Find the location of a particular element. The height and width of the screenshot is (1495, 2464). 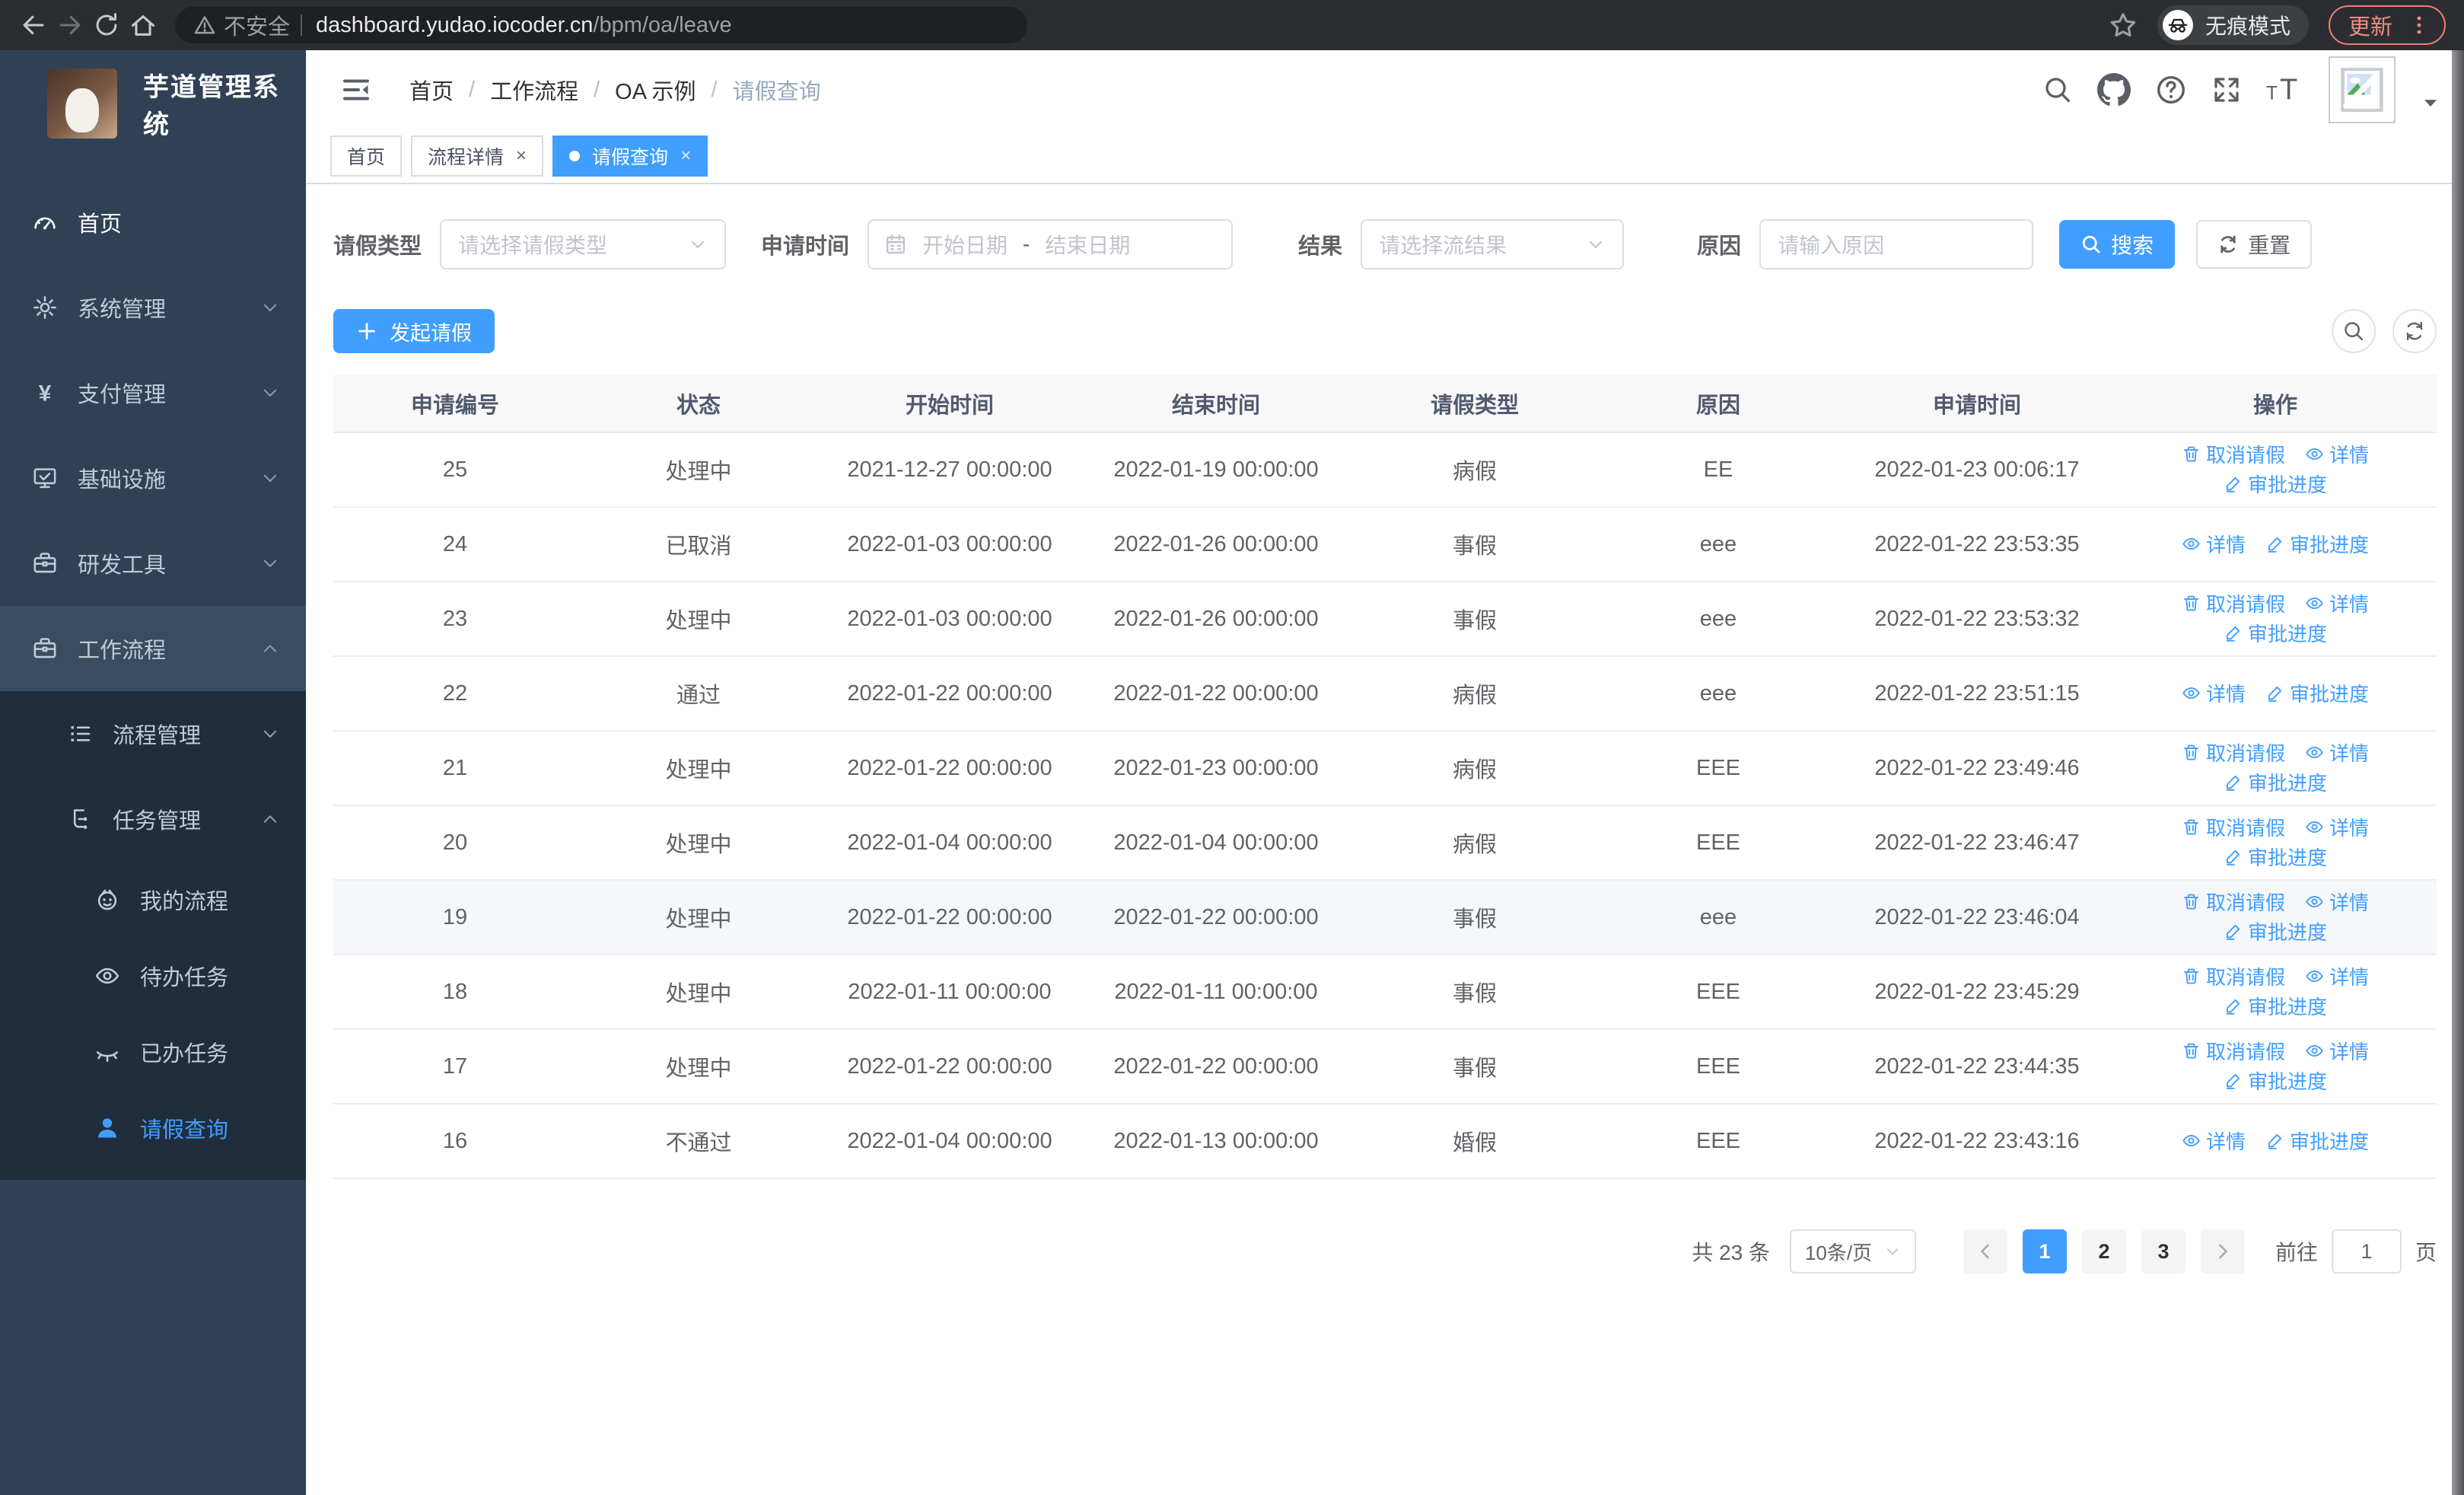

collapse-sidebar-icon is located at coordinates (356, 90).